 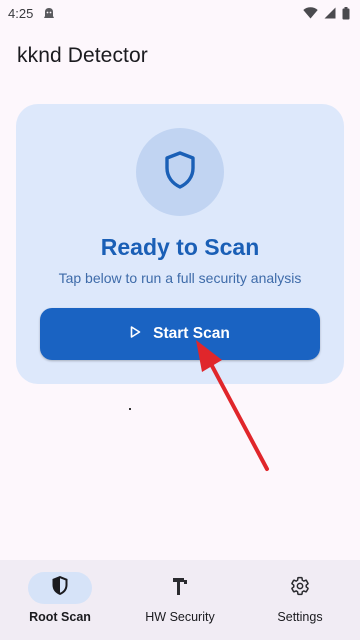 I want to click on nav-pill-hw-security, so click(x=180, y=588).